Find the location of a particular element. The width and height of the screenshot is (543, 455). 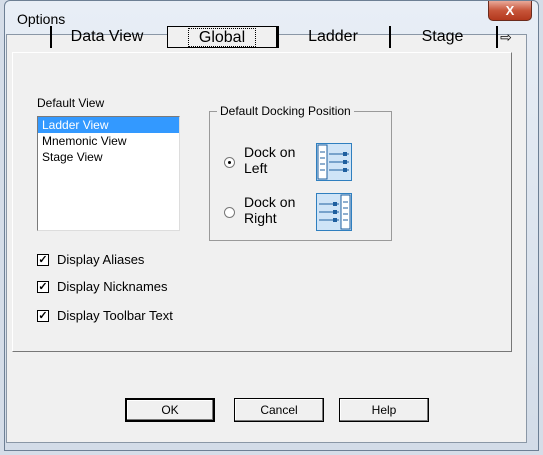

tab-data-view: Data View is located at coordinates (106, 37).